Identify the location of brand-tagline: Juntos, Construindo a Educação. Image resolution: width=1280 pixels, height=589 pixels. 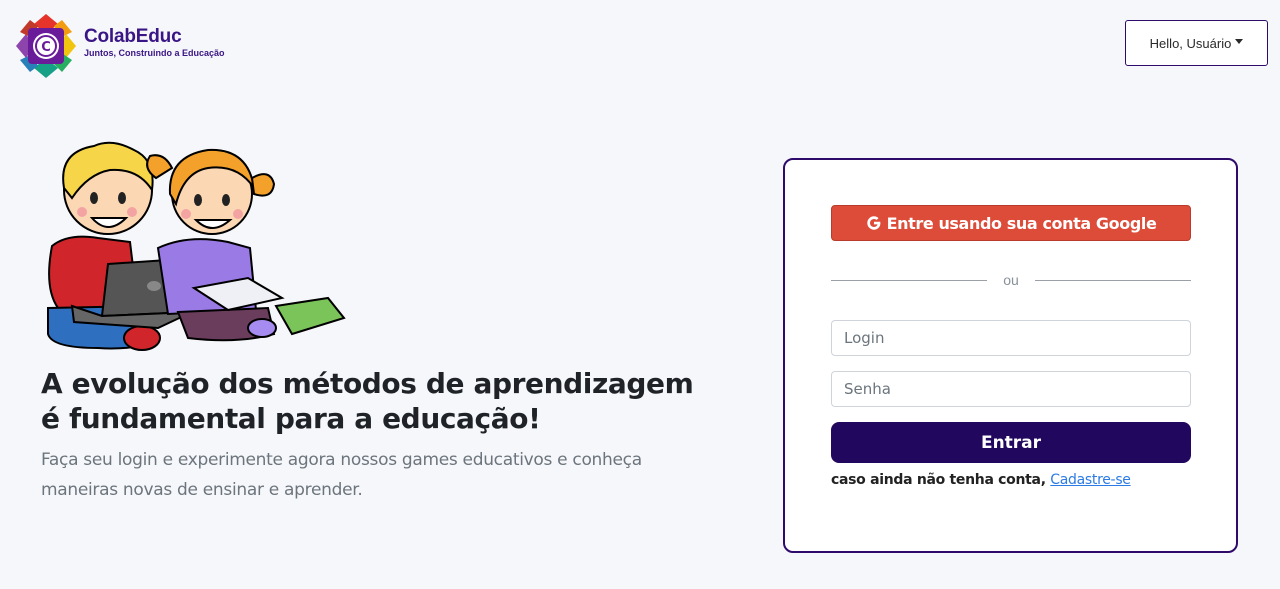
(154, 53).